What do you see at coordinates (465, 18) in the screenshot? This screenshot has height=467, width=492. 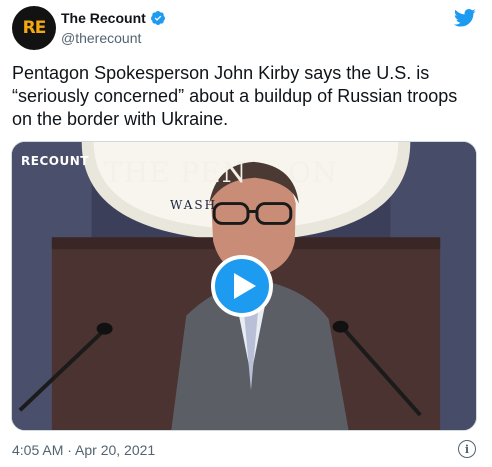 I see `twitter-bird-icon` at bounding box center [465, 18].